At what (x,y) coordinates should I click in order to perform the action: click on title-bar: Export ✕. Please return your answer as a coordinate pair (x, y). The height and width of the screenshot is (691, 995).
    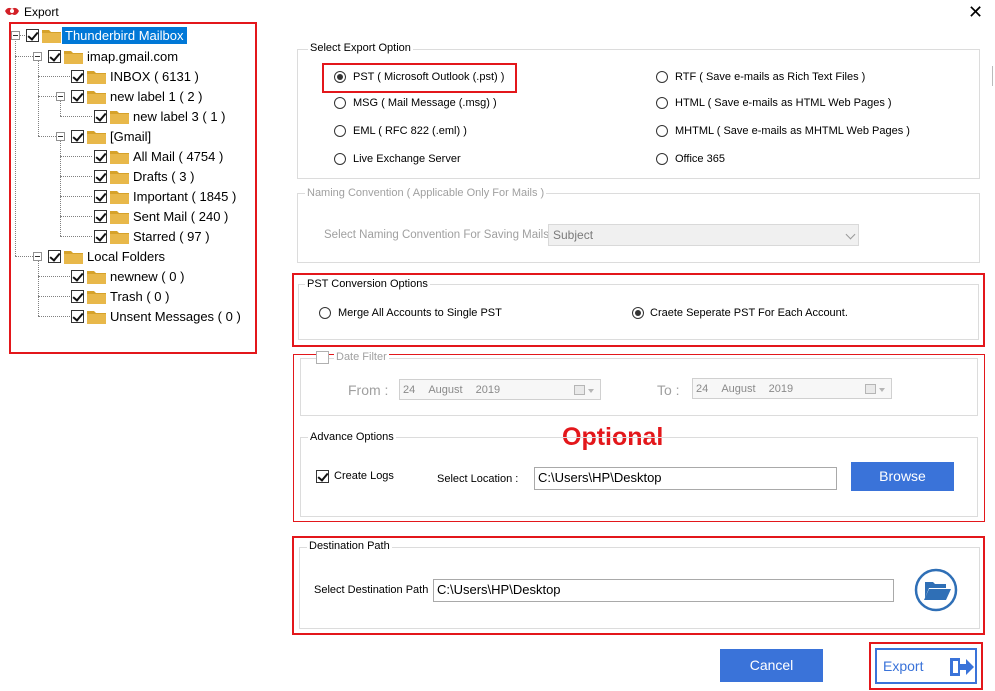
    Looking at the image, I should click on (497, 12).